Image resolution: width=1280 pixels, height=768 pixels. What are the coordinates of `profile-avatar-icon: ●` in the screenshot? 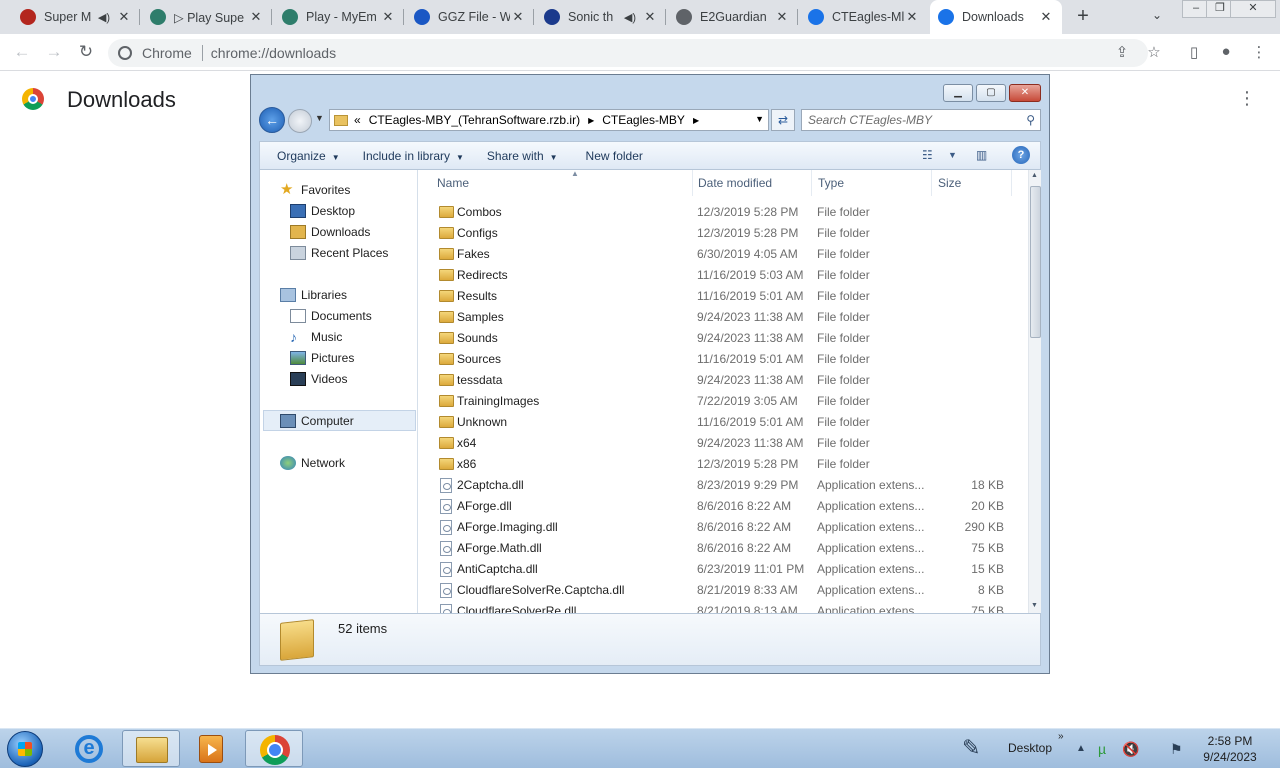 It's located at (1226, 51).